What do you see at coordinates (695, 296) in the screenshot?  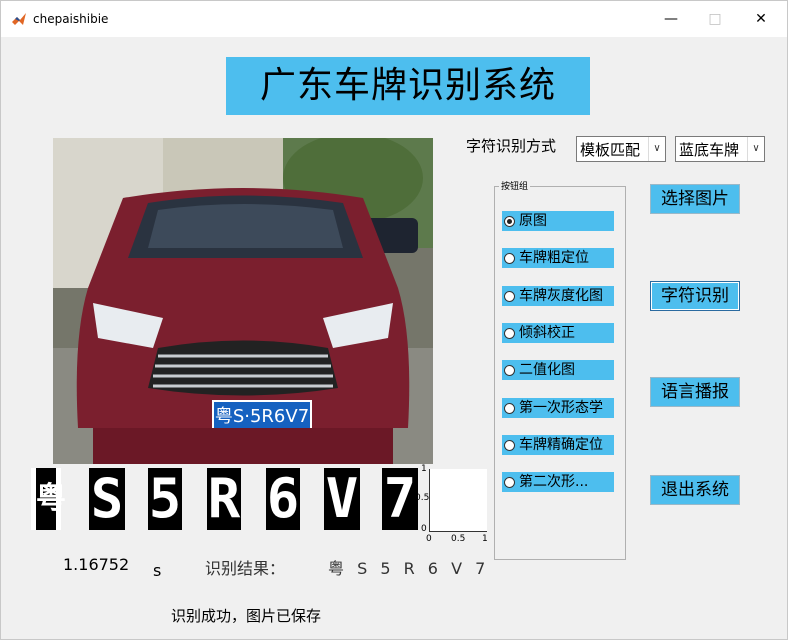 I see `recognize-chars-button: 字符识别` at bounding box center [695, 296].